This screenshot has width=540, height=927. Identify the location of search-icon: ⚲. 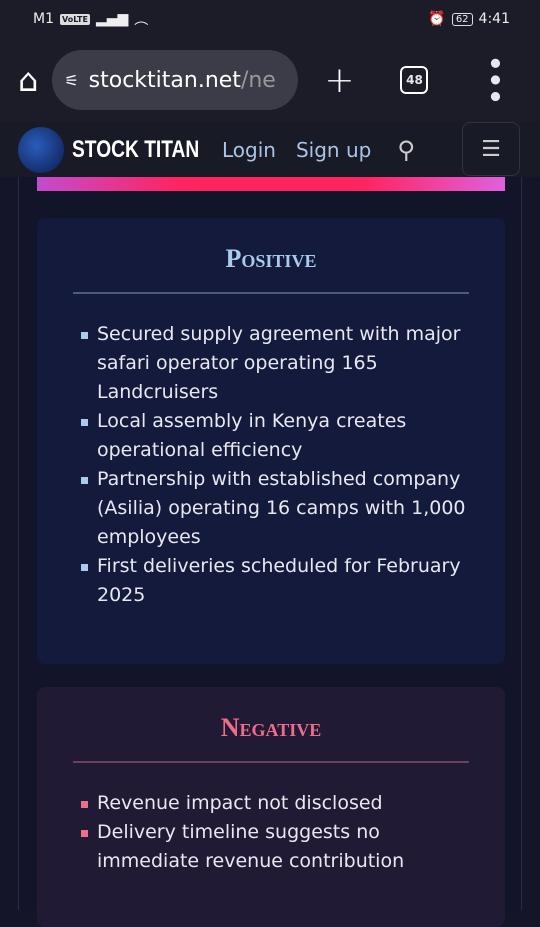
(406, 150).